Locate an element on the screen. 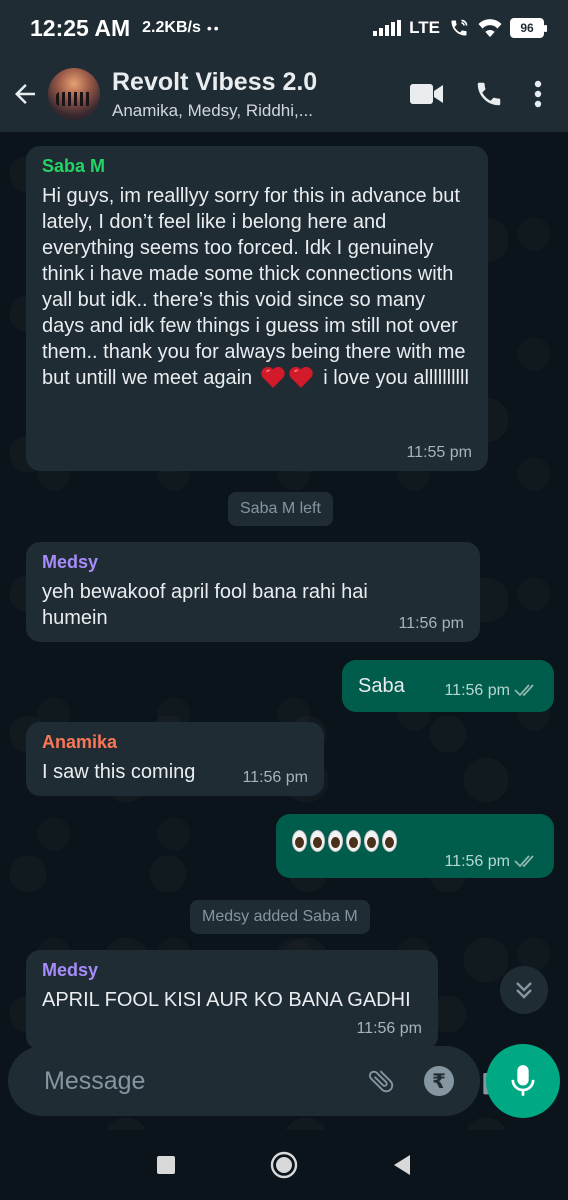 The width and height of the screenshot is (568, 1200). back-nav-button is located at coordinates (402, 1165).